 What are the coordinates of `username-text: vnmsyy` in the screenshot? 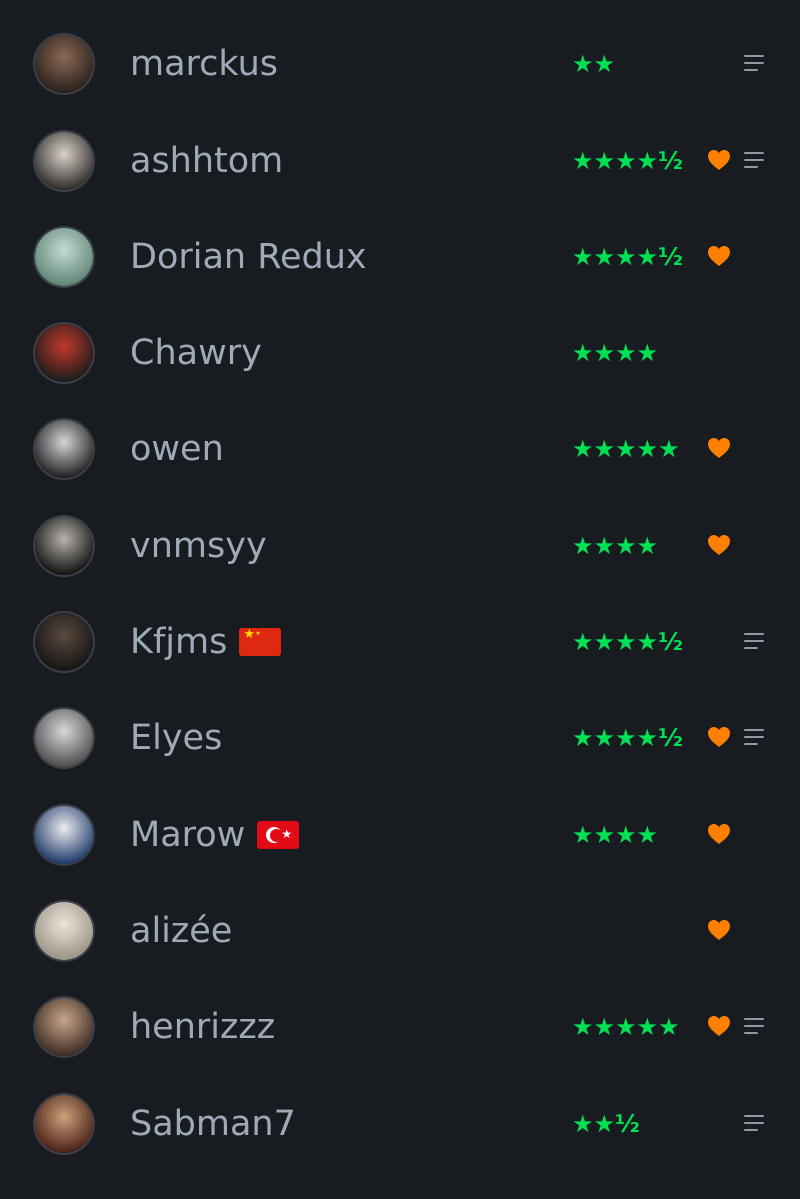 It's located at (198, 545).